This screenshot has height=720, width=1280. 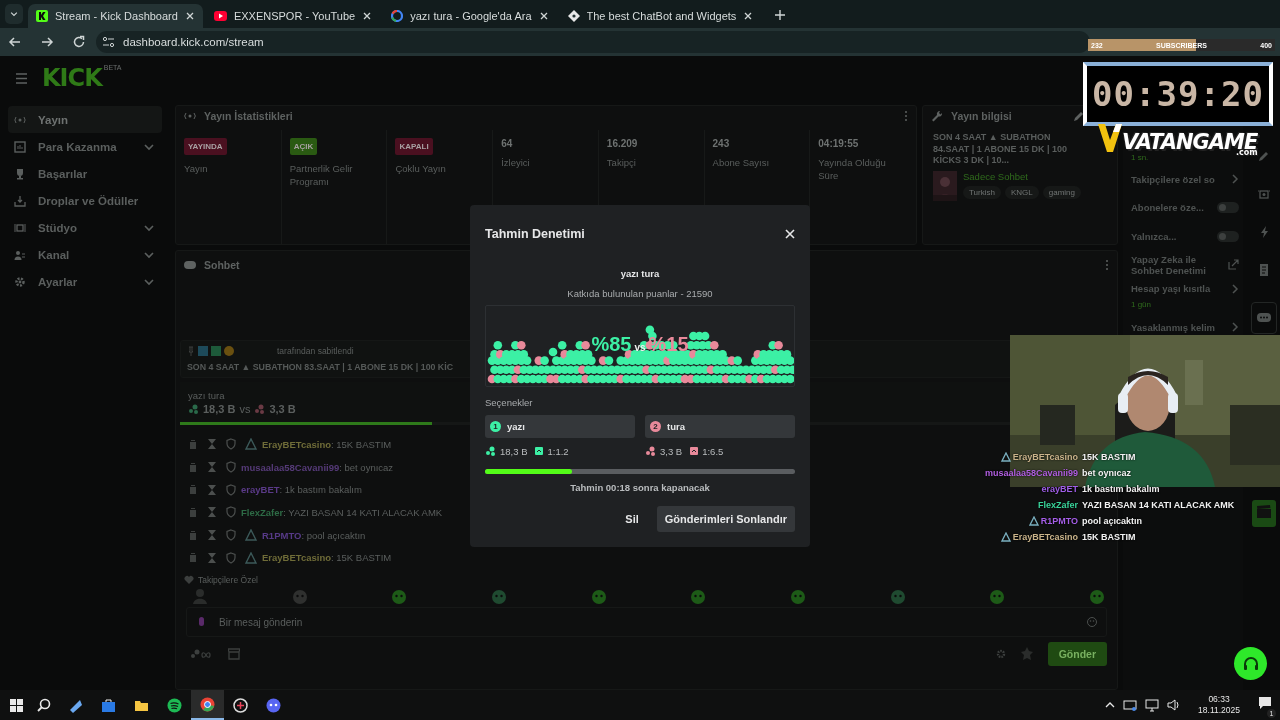 What do you see at coordinates (725, 519) in the screenshot?
I see `end-submissions-button: Gönderimleri Sonlandır` at bounding box center [725, 519].